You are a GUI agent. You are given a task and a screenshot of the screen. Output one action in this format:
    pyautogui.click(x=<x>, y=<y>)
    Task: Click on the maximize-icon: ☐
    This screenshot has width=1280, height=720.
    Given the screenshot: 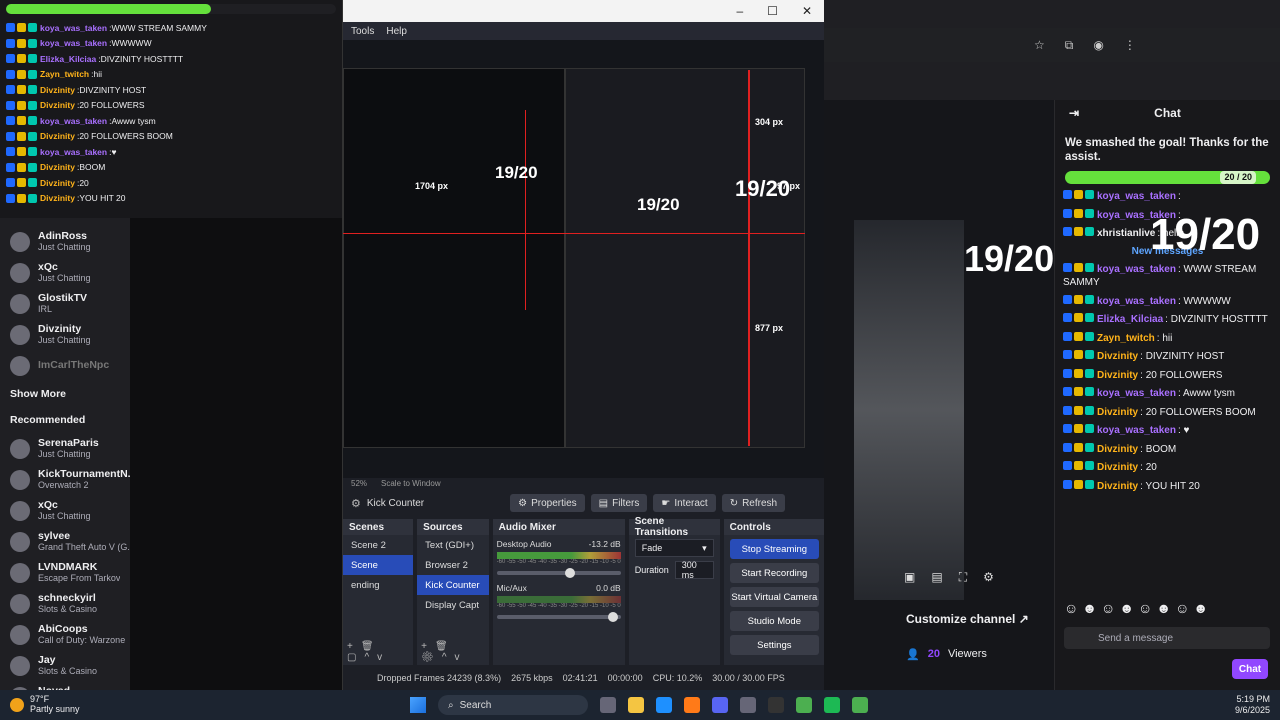 What is the action you would take?
    pyautogui.click(x=772, y=11)
    